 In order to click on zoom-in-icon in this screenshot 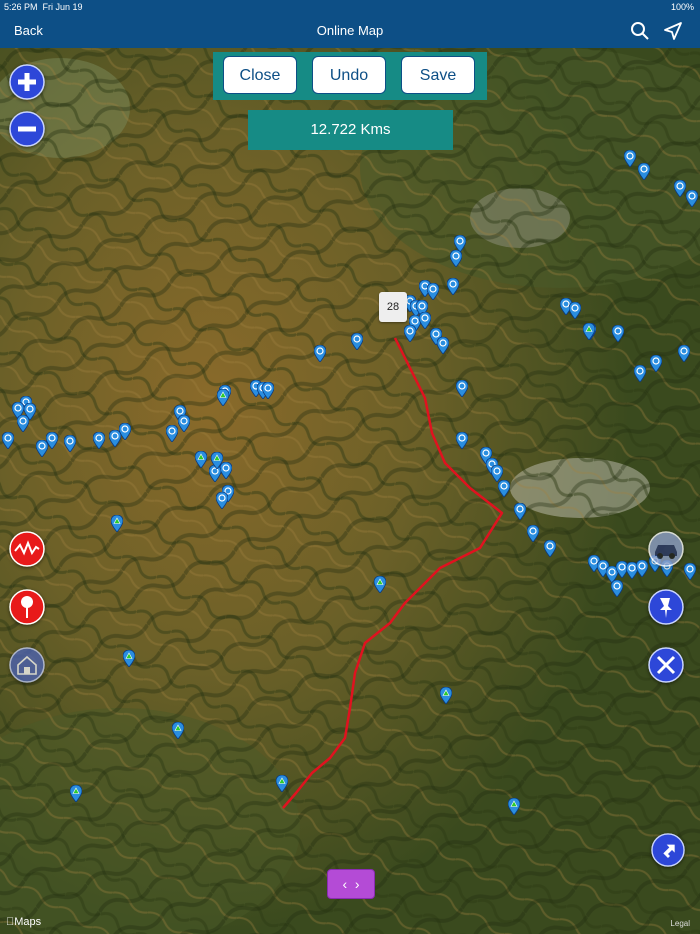, I will do `click(27, 82)`.